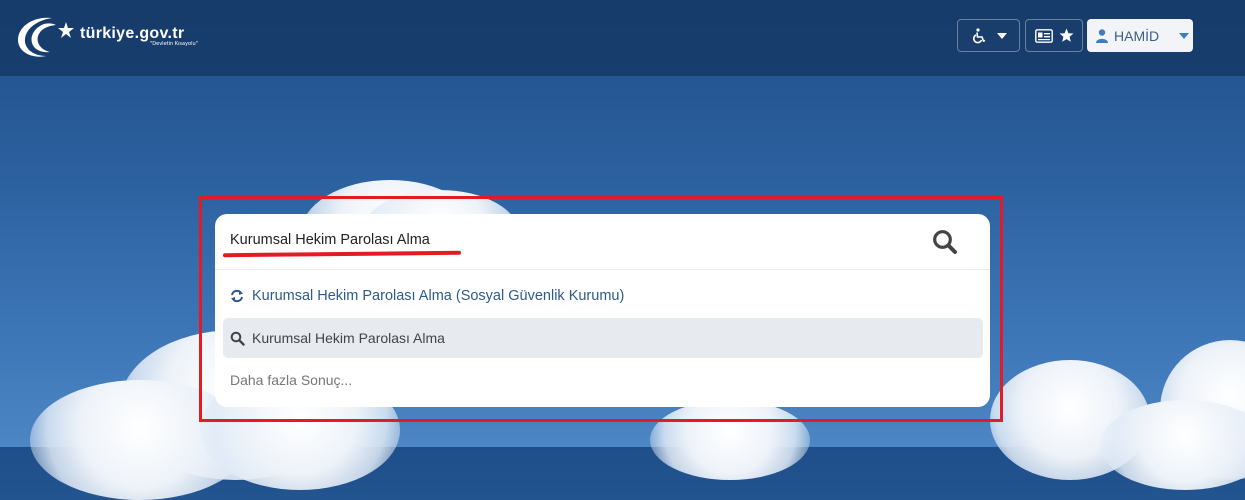  Describe the element at coordinates (603, 338) in the screenshot. I see `suggestion-item-search: Kurumsal Hekim Parolası Alma` at that location.